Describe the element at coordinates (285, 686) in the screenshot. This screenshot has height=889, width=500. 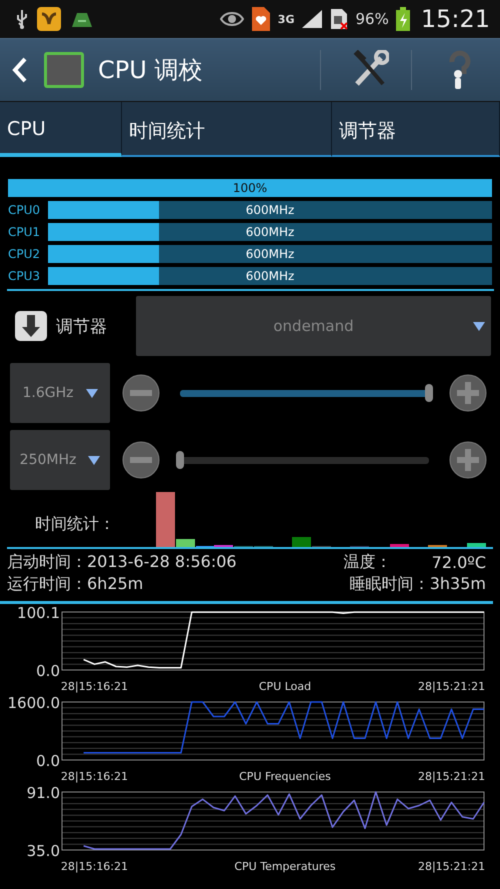
I see `chart-title: CPU Load` at that location.